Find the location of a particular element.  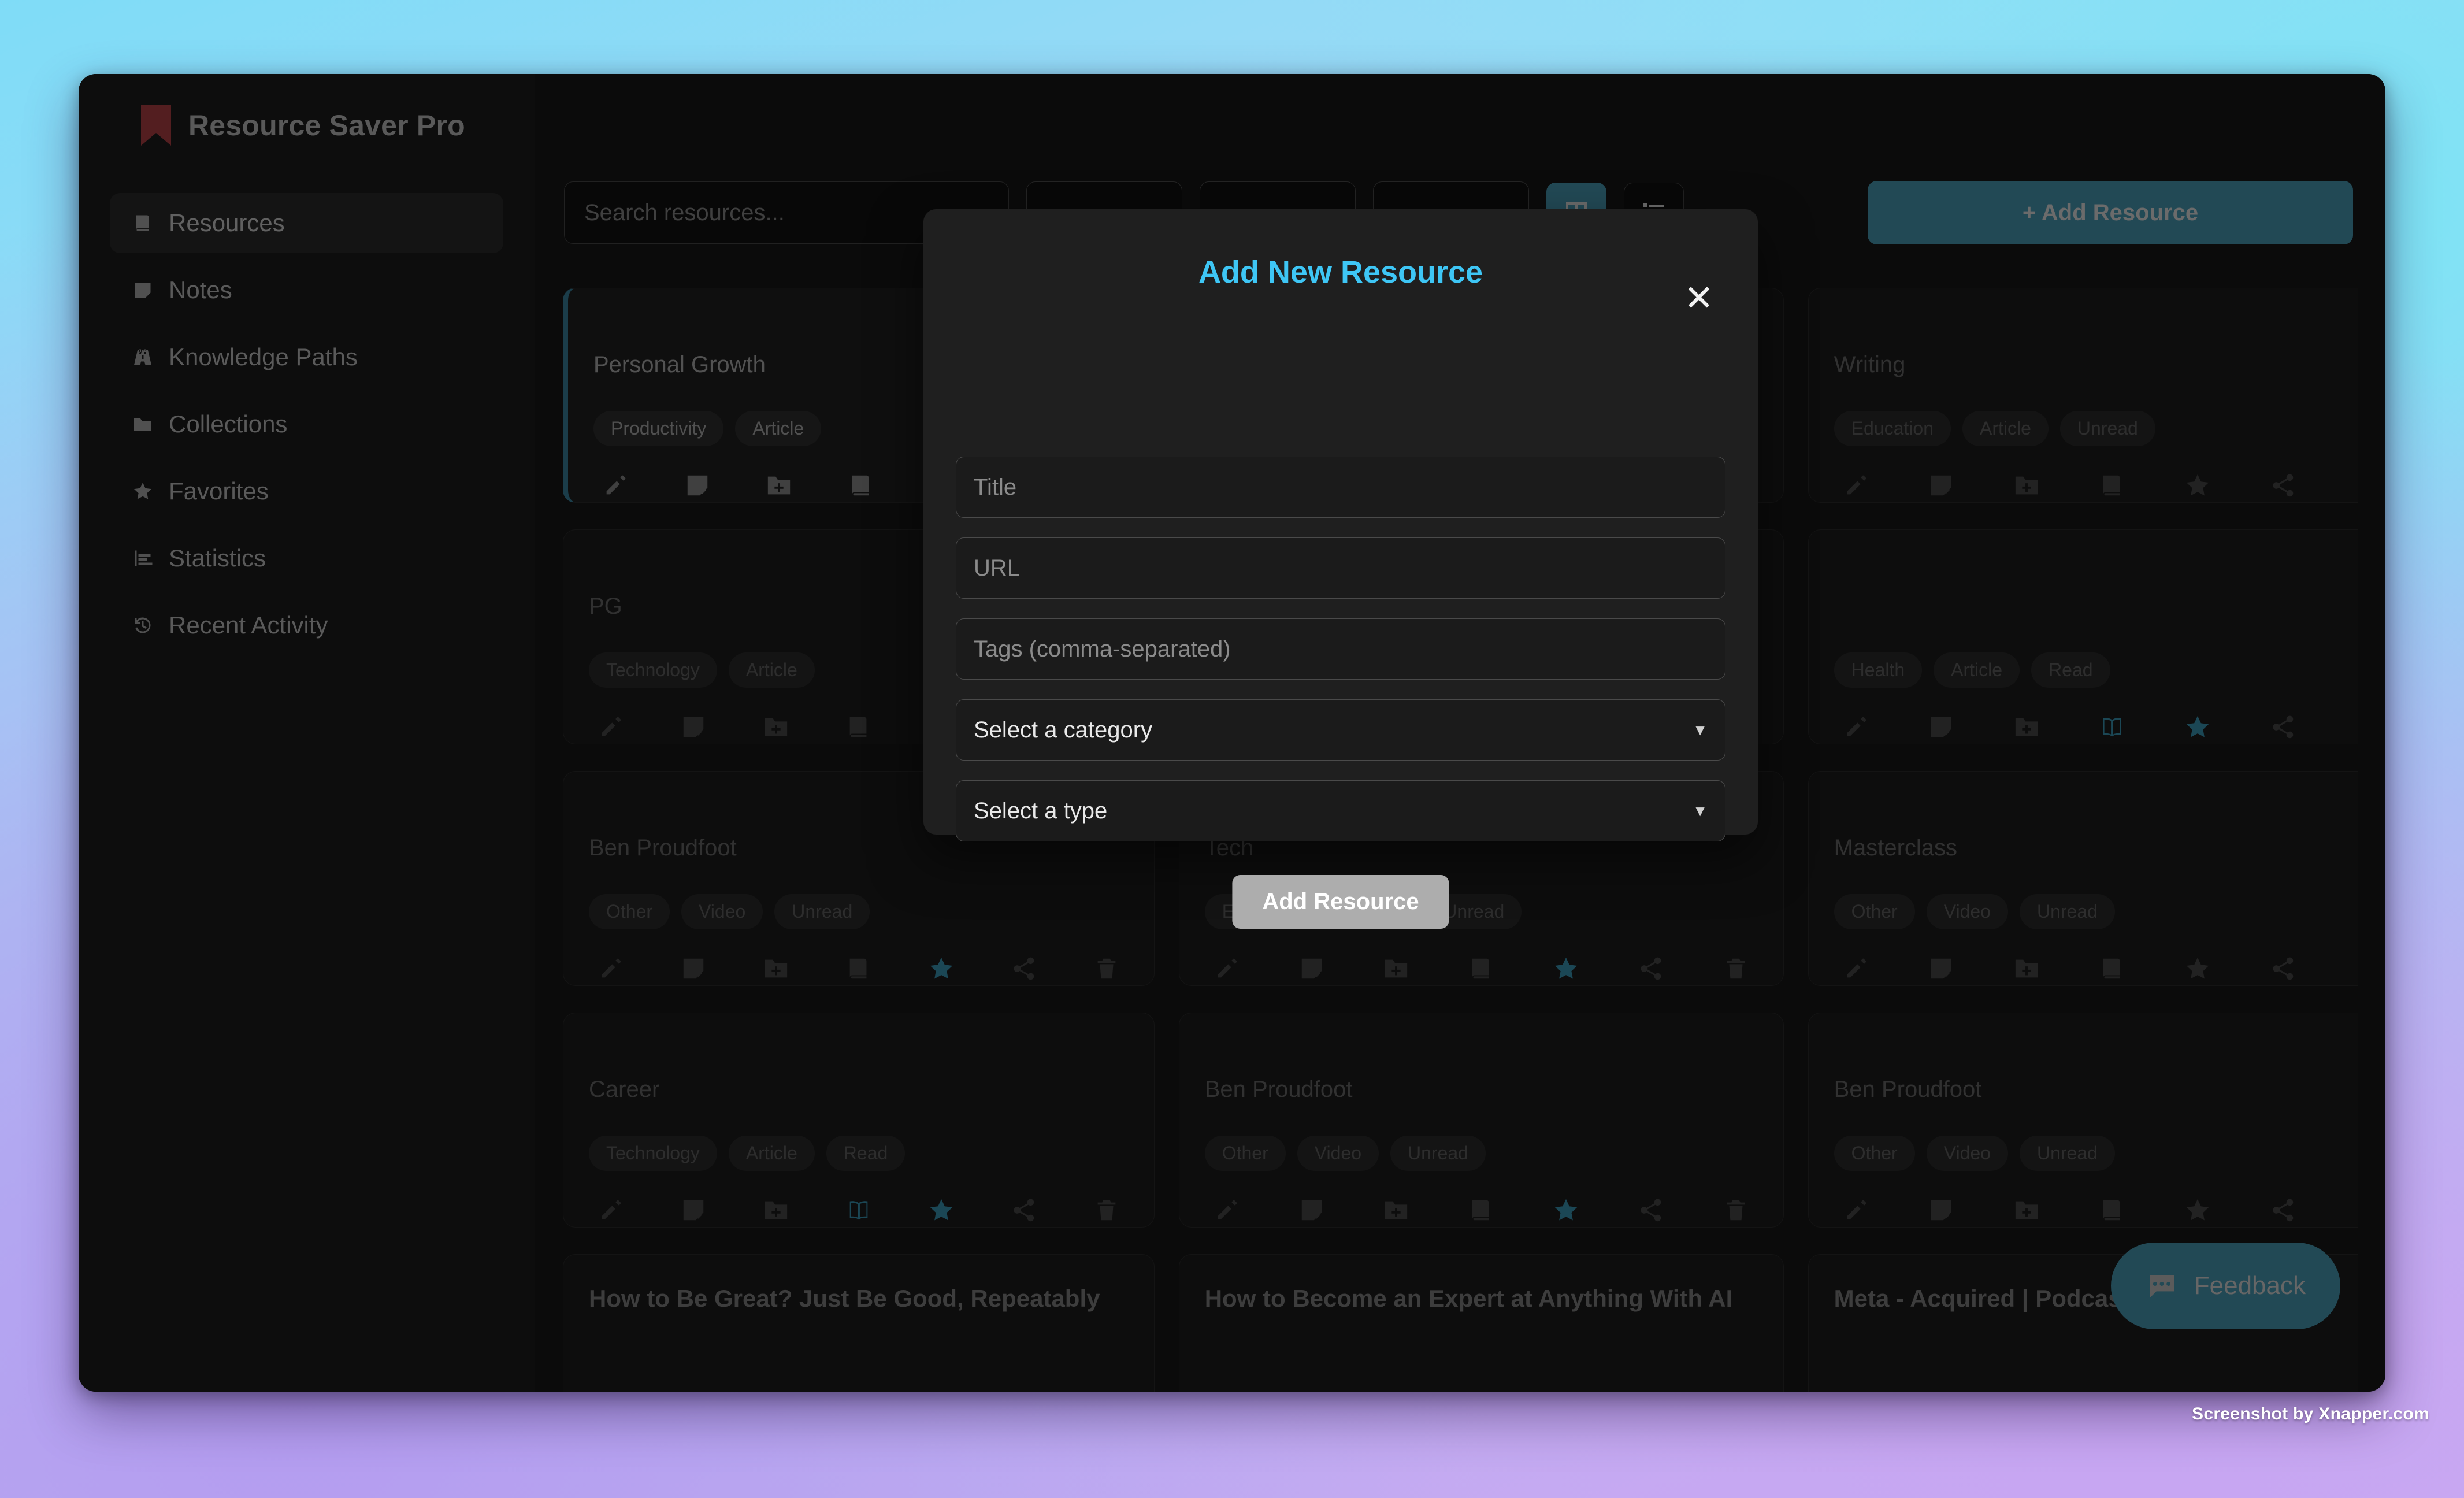

url-input: URL is located at coordinates (1340, 568).